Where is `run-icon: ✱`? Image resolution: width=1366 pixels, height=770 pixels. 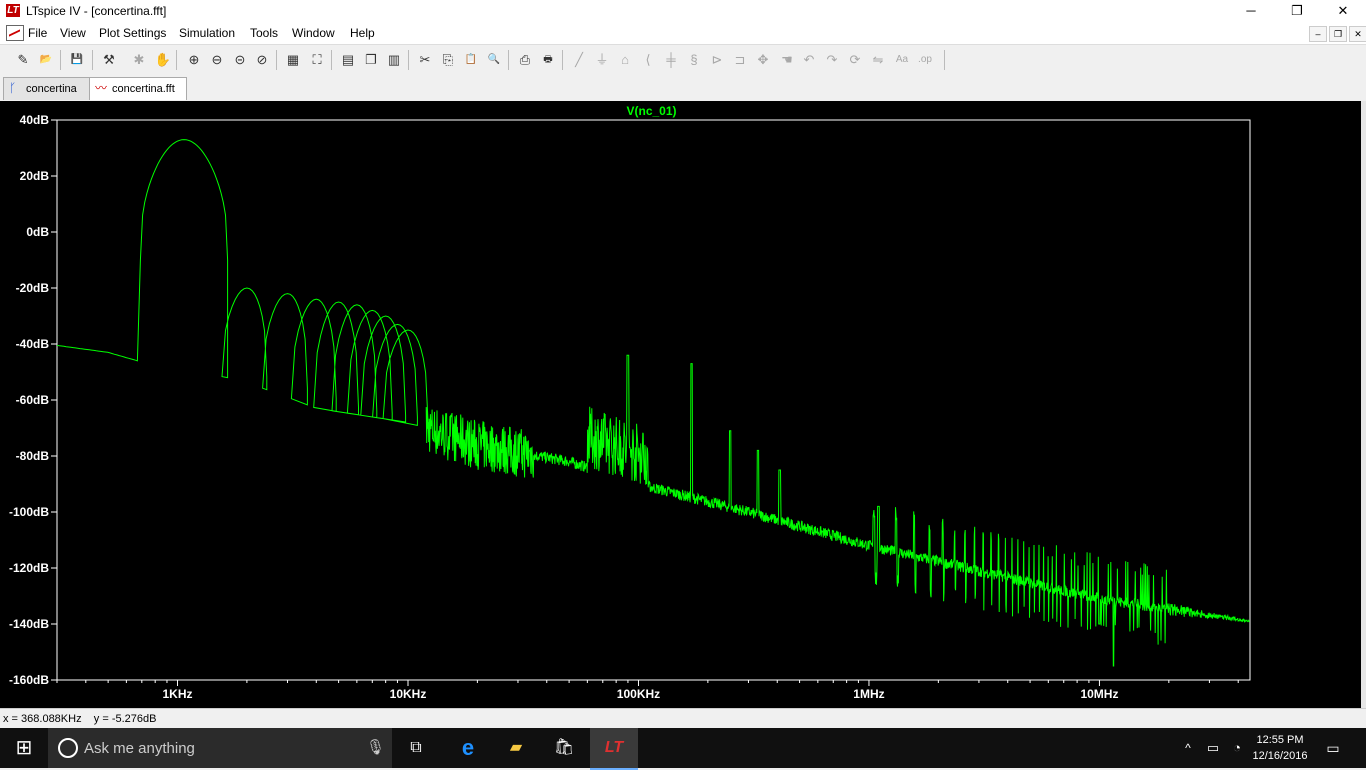
run-icon: ✱ is located at coordinates (139, 60).